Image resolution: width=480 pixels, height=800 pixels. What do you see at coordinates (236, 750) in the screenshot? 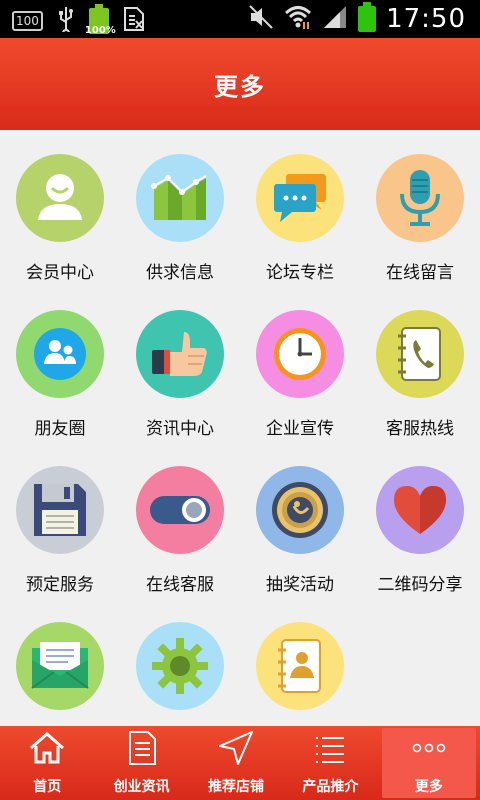
I see `navigation-arrow-icon` at bounding box center [236, 750].